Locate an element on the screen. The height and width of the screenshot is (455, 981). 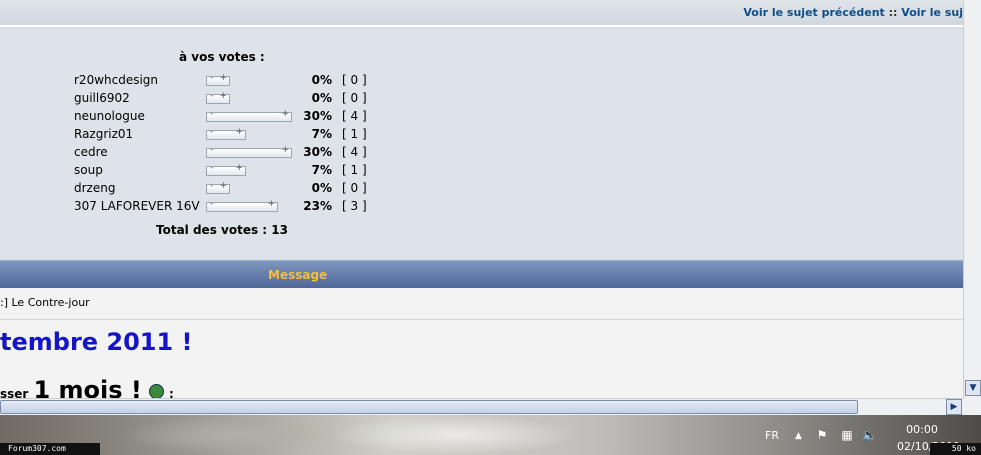
poll-option-count: [ 3 ] is located at coordinates (354, 206).